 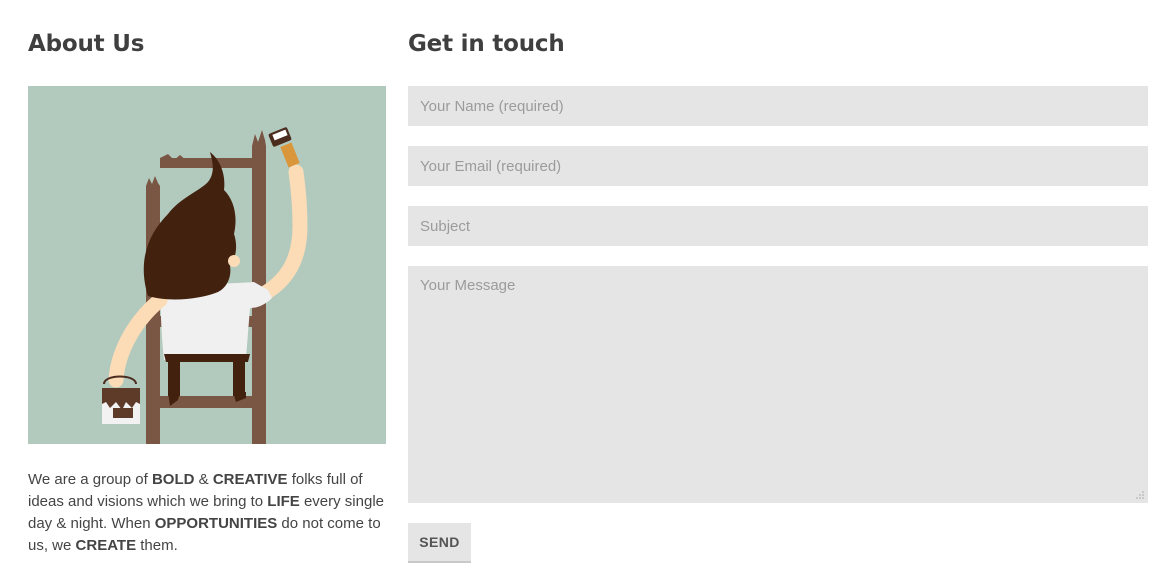 I want to click on about-text-emphasis: CREATE, so click(x=106, y=545).